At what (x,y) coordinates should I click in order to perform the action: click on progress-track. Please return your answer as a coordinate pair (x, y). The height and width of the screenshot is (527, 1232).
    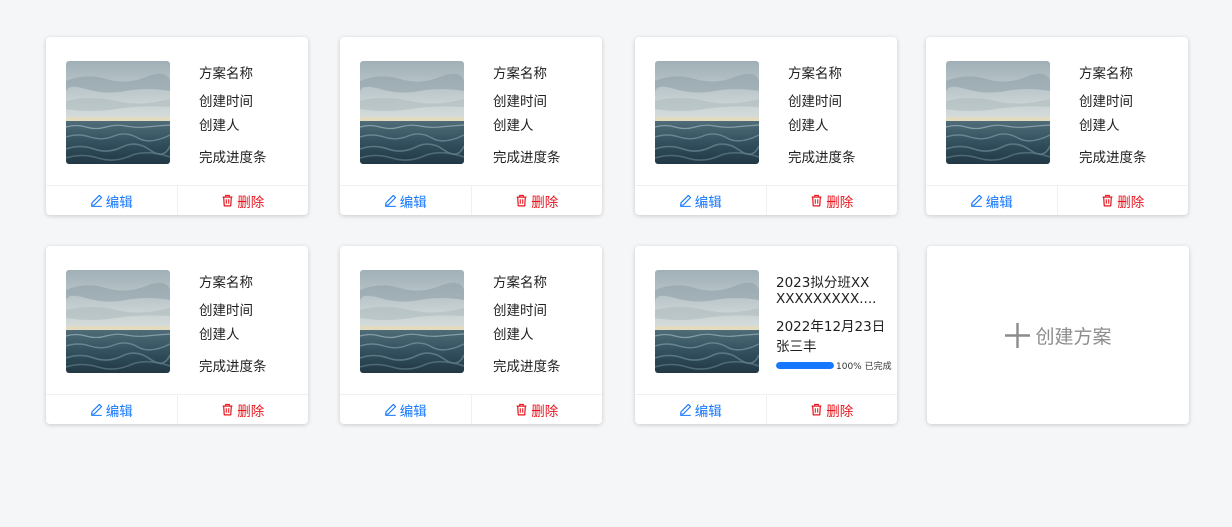
    Looking at the image, I should click on (805, 365).